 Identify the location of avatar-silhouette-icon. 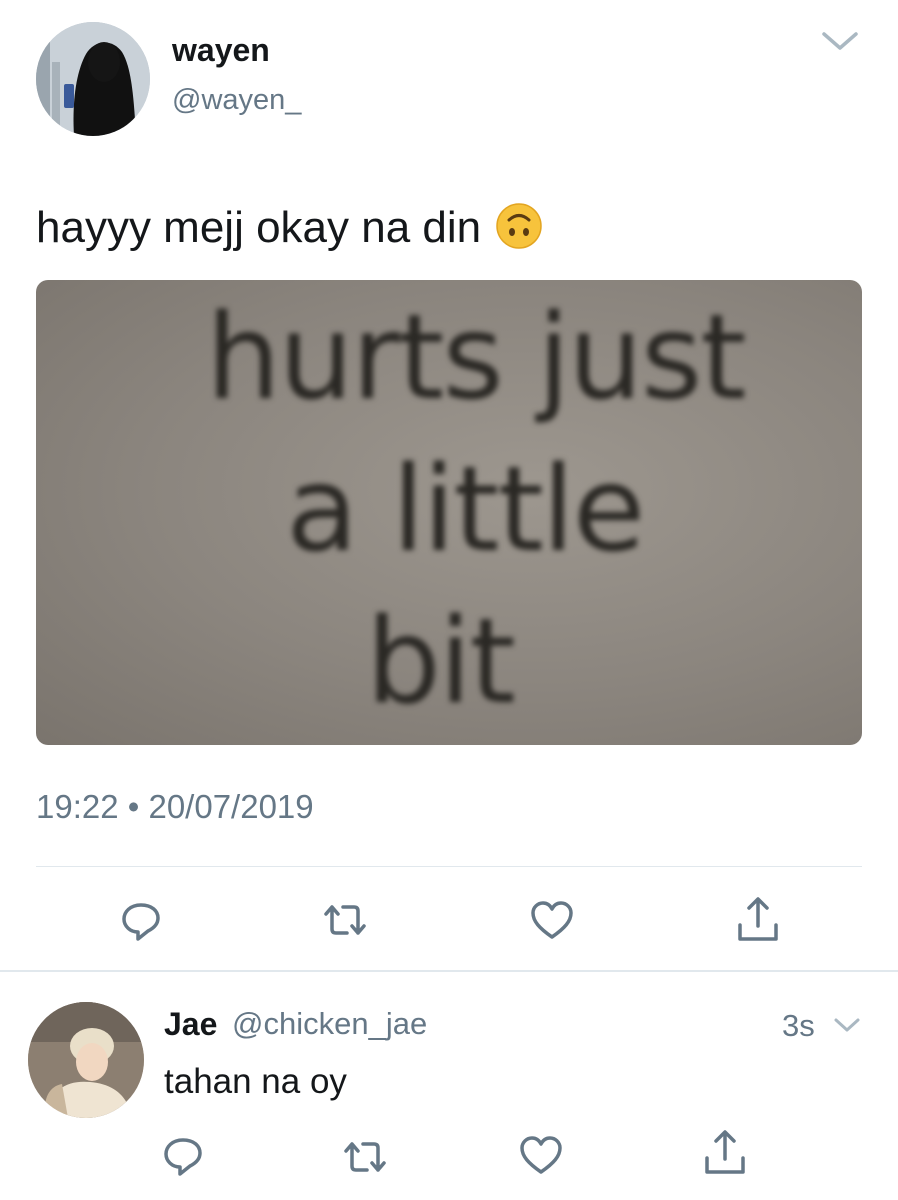
(93, 79).